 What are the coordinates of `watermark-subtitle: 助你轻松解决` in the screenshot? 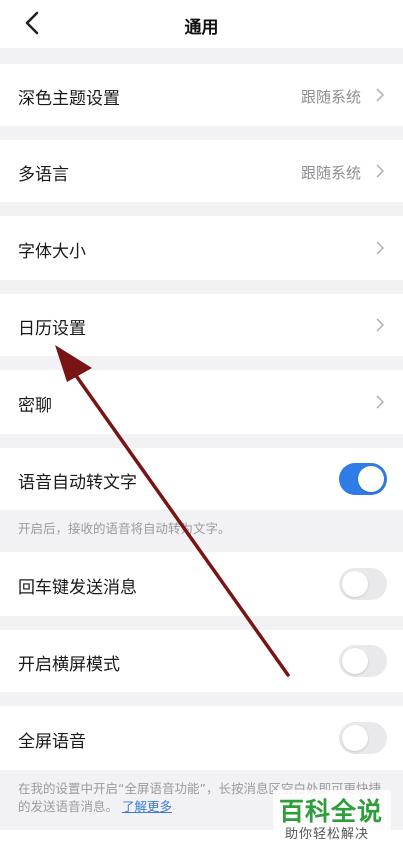 It's located at (327, 834).